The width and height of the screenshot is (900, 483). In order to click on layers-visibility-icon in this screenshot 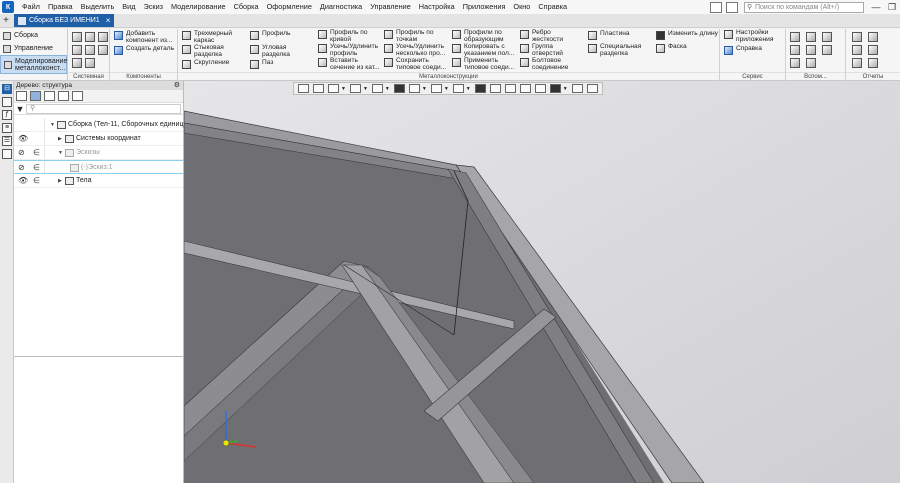, I will do `click(525, 88)`.